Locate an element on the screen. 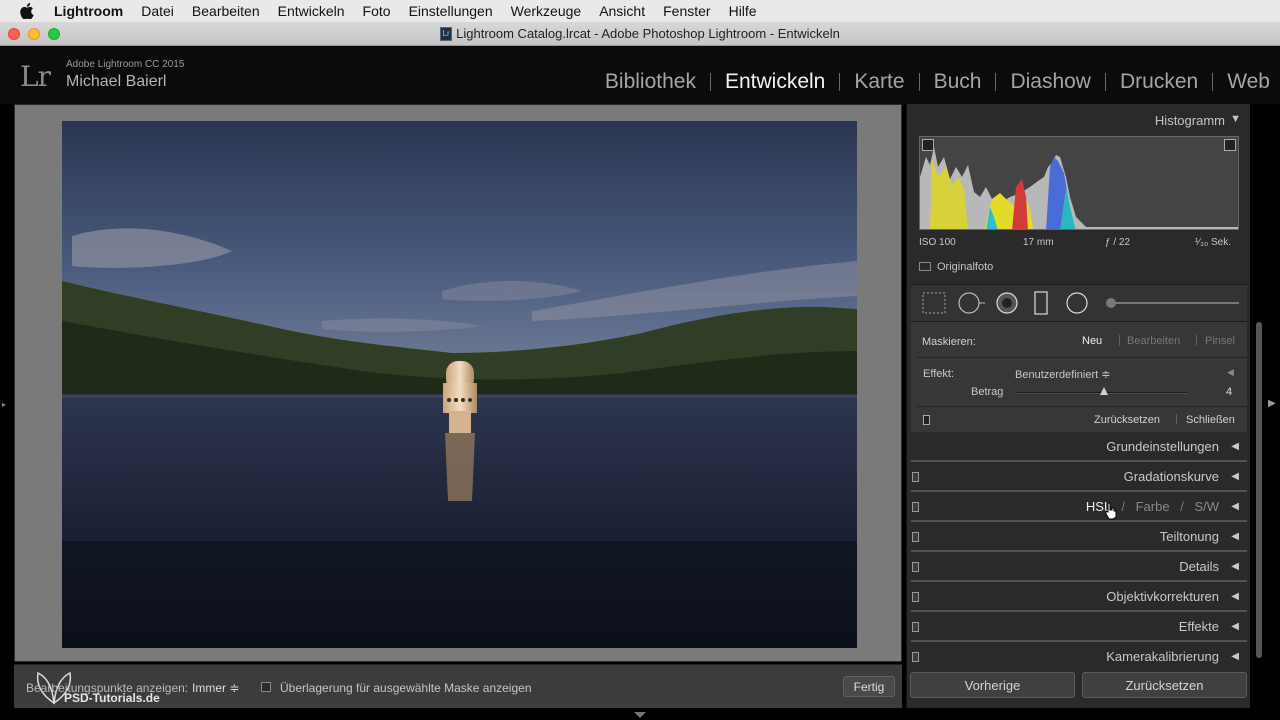 The width and height of the screenshot is (1280, 720). mask-edit-button: Bearbeiten is located at coordinates (1153, 341).